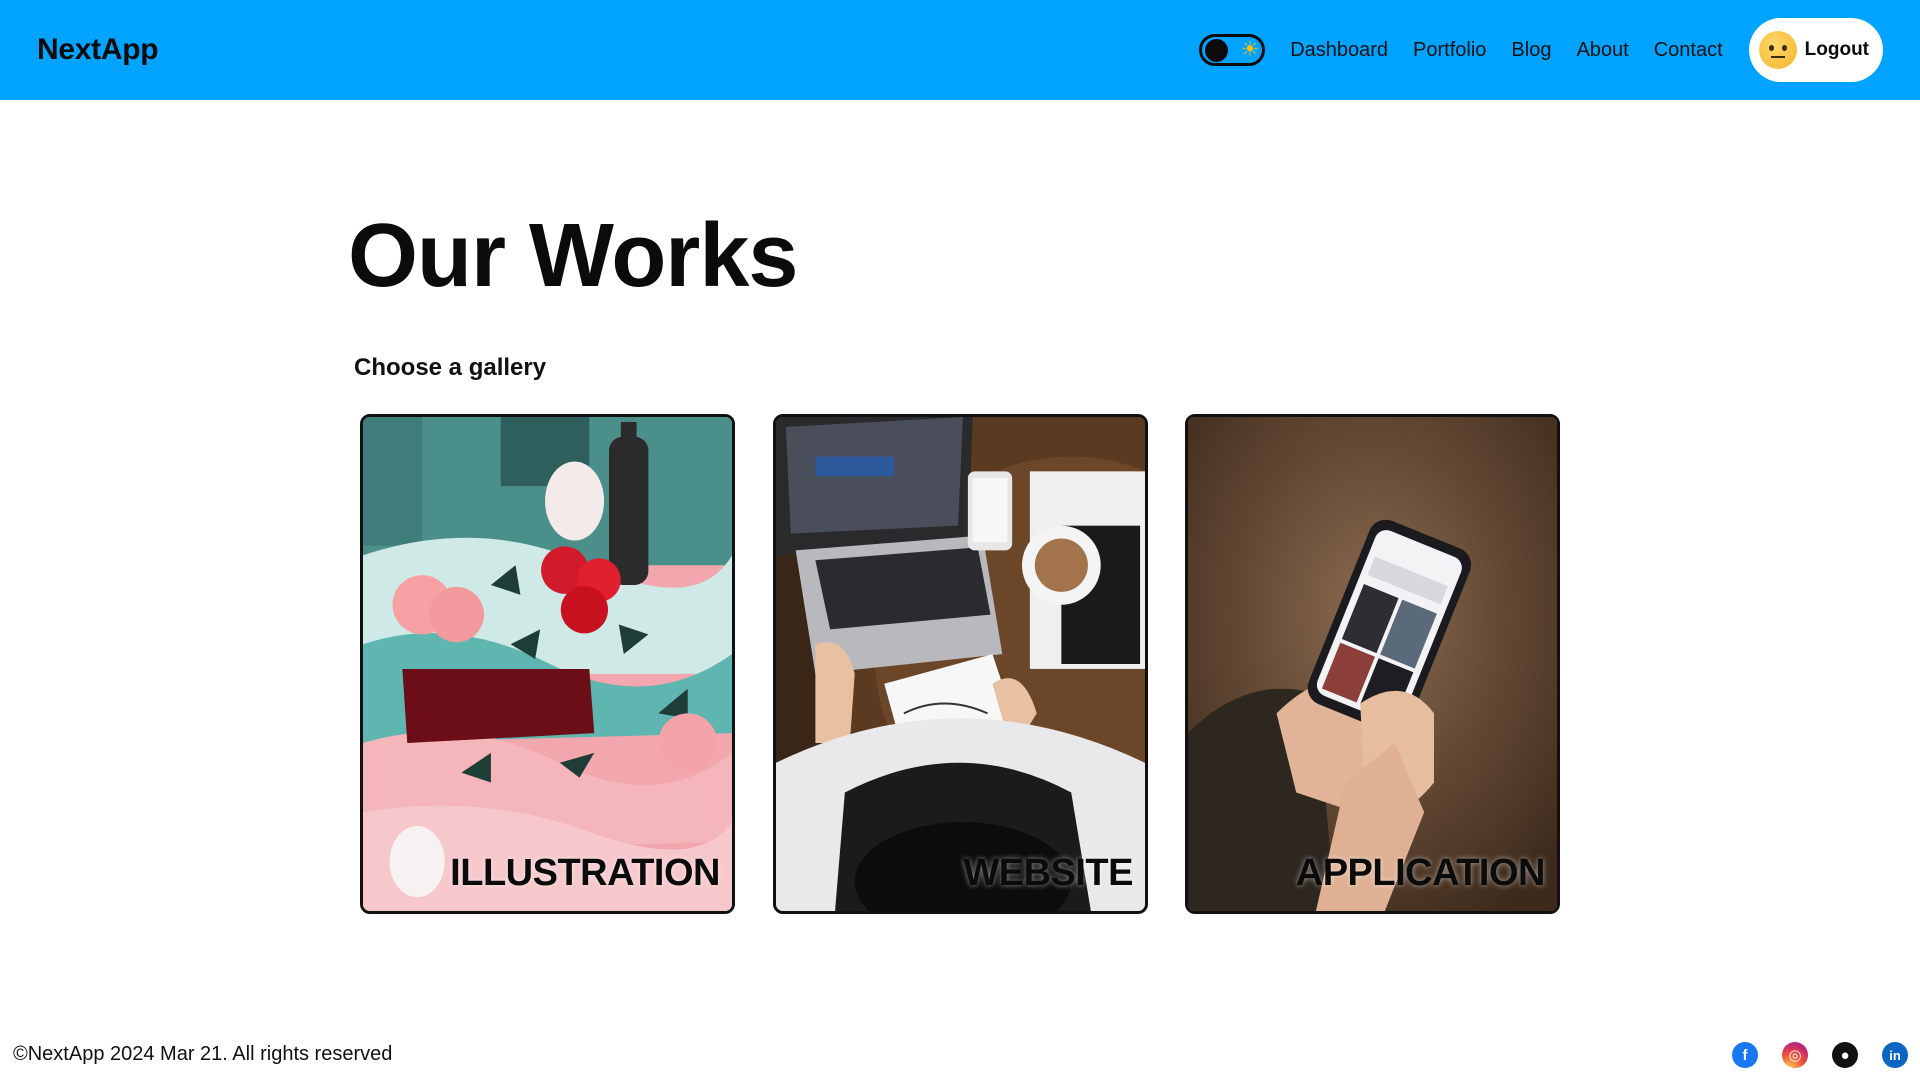 The height and width of the screenshot is (1080, 1920). Describe the element at coordinates (1531, 50) in the screenshot. I see `nav-link-blog: Blog` at that location.